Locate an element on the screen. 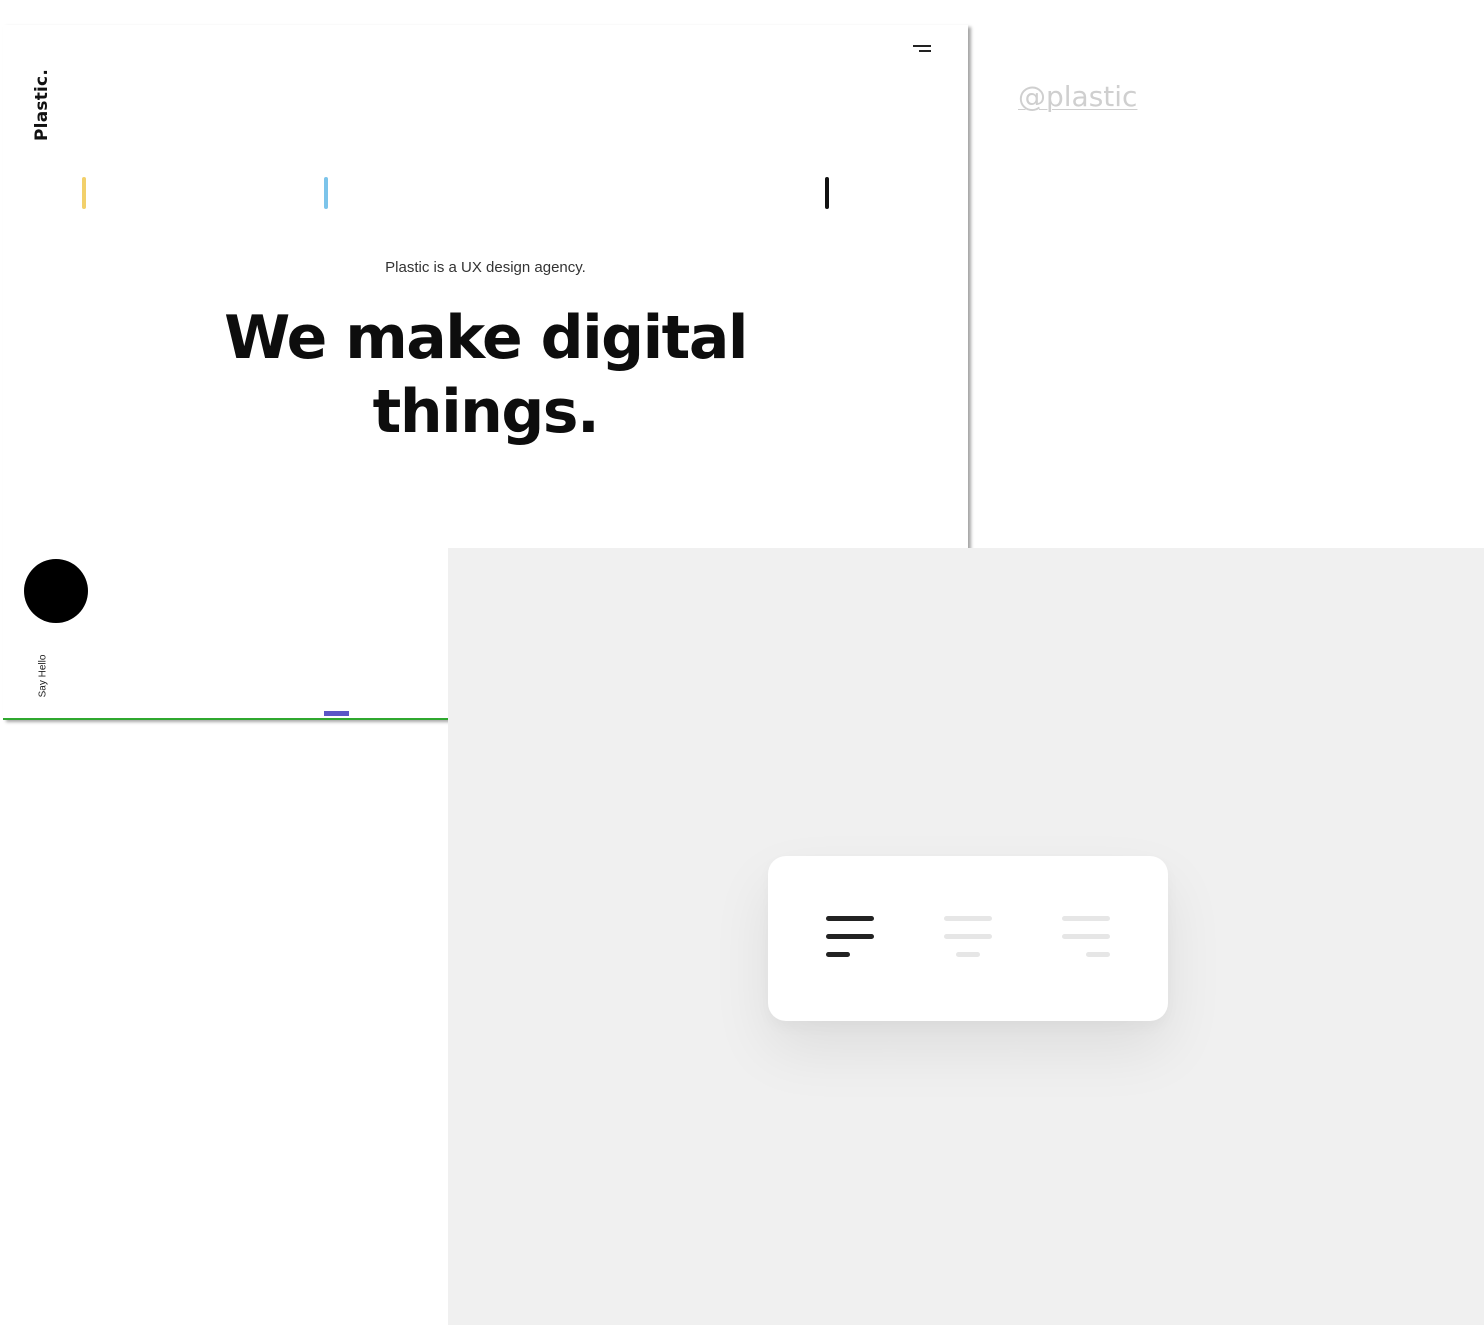  plastic-handle-link: @plastic is located at coordinates (1077, 96).